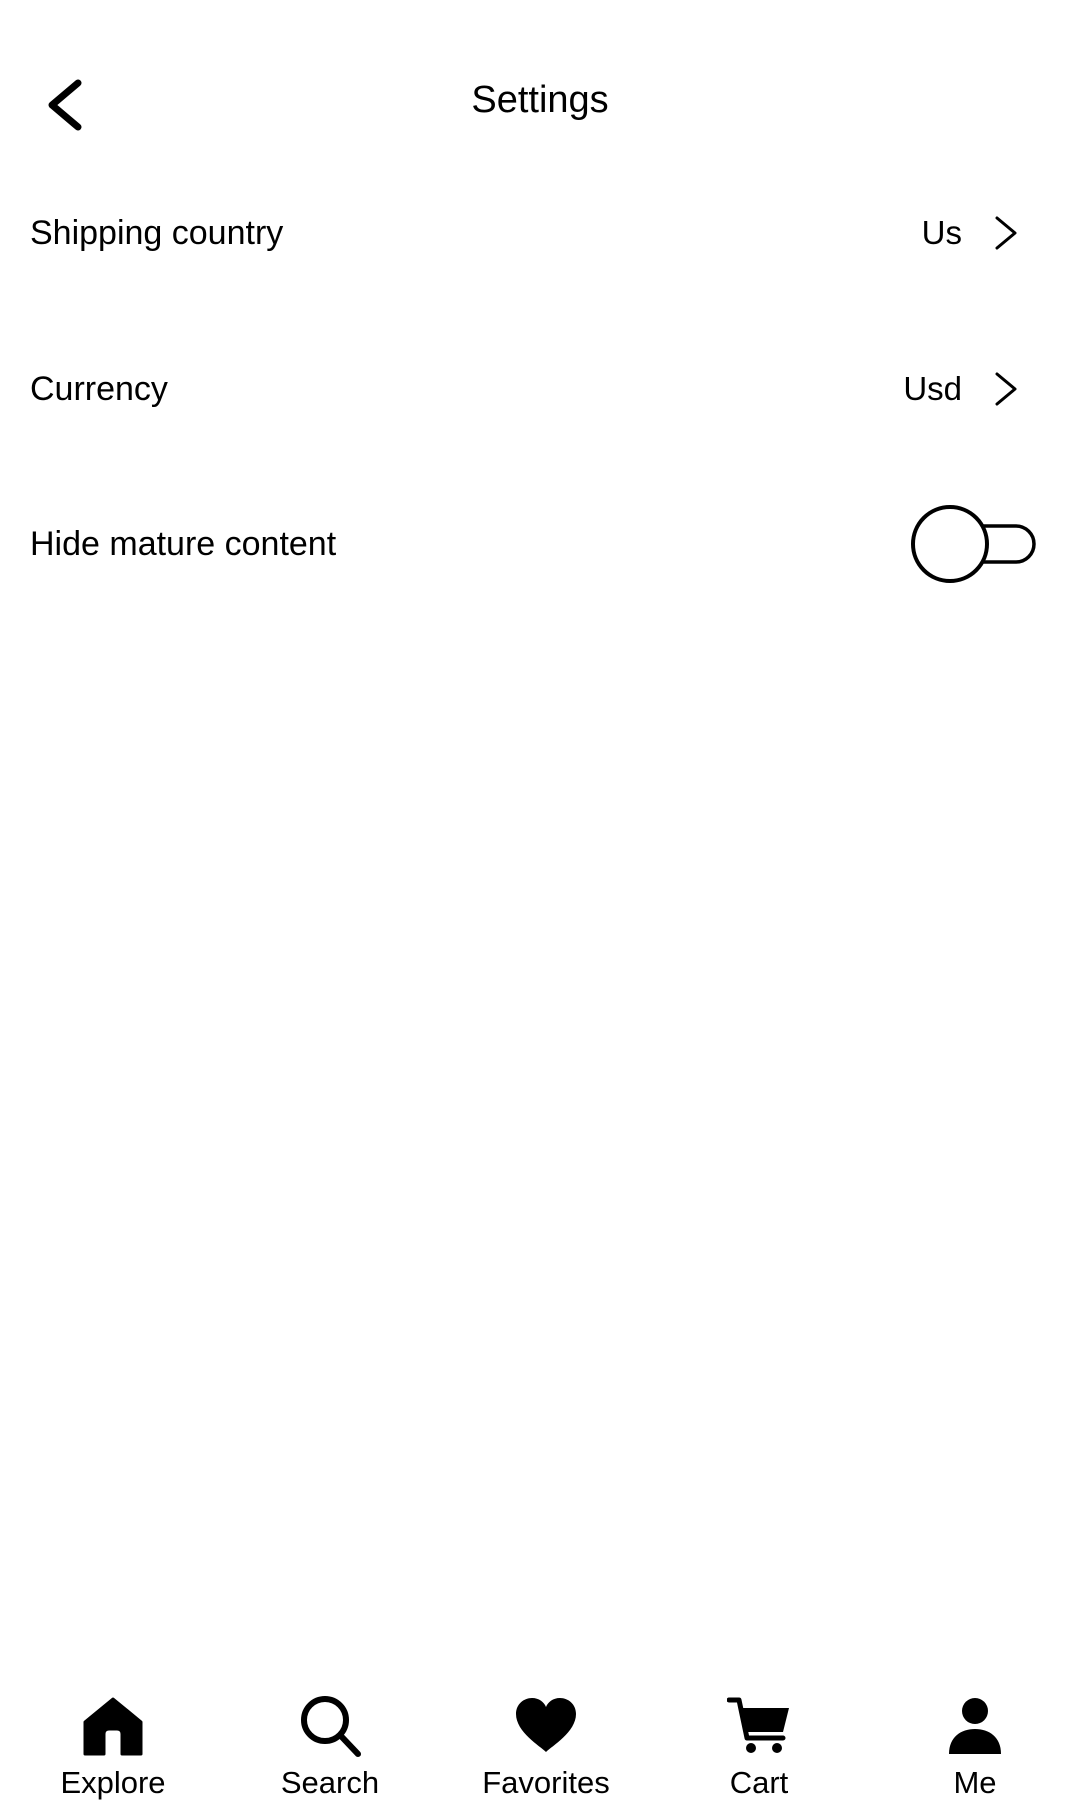  What do you see at coordinates (975, 1726) in the screenshot?
I see `person-icon` at bounding box center [975, 1726].